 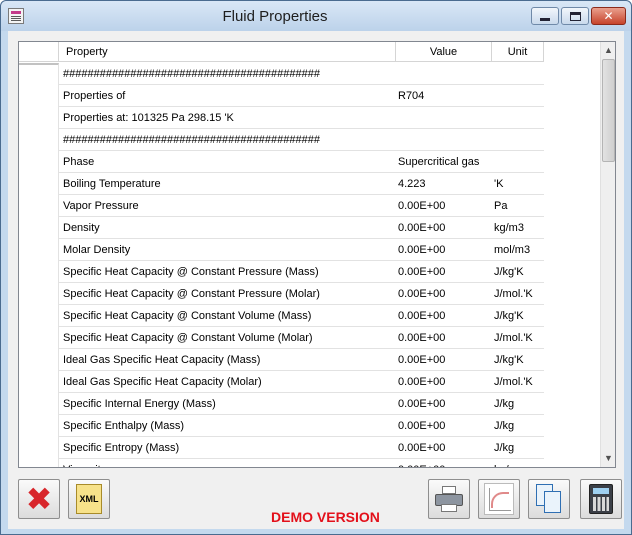 What do you see at coordinates (518, 228) in the screenshot?
I see `cell-unit: kg/m3` at bounding box center [518, 228].